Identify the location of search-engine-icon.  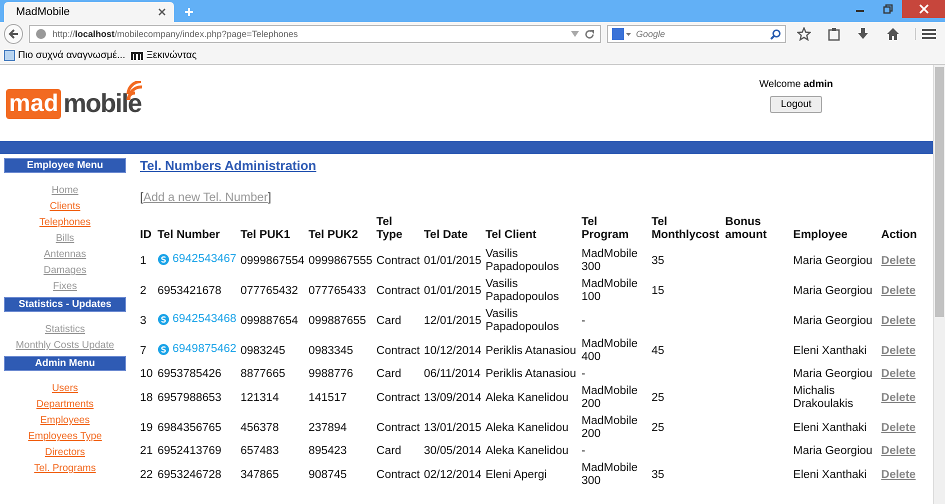
(622, 34).